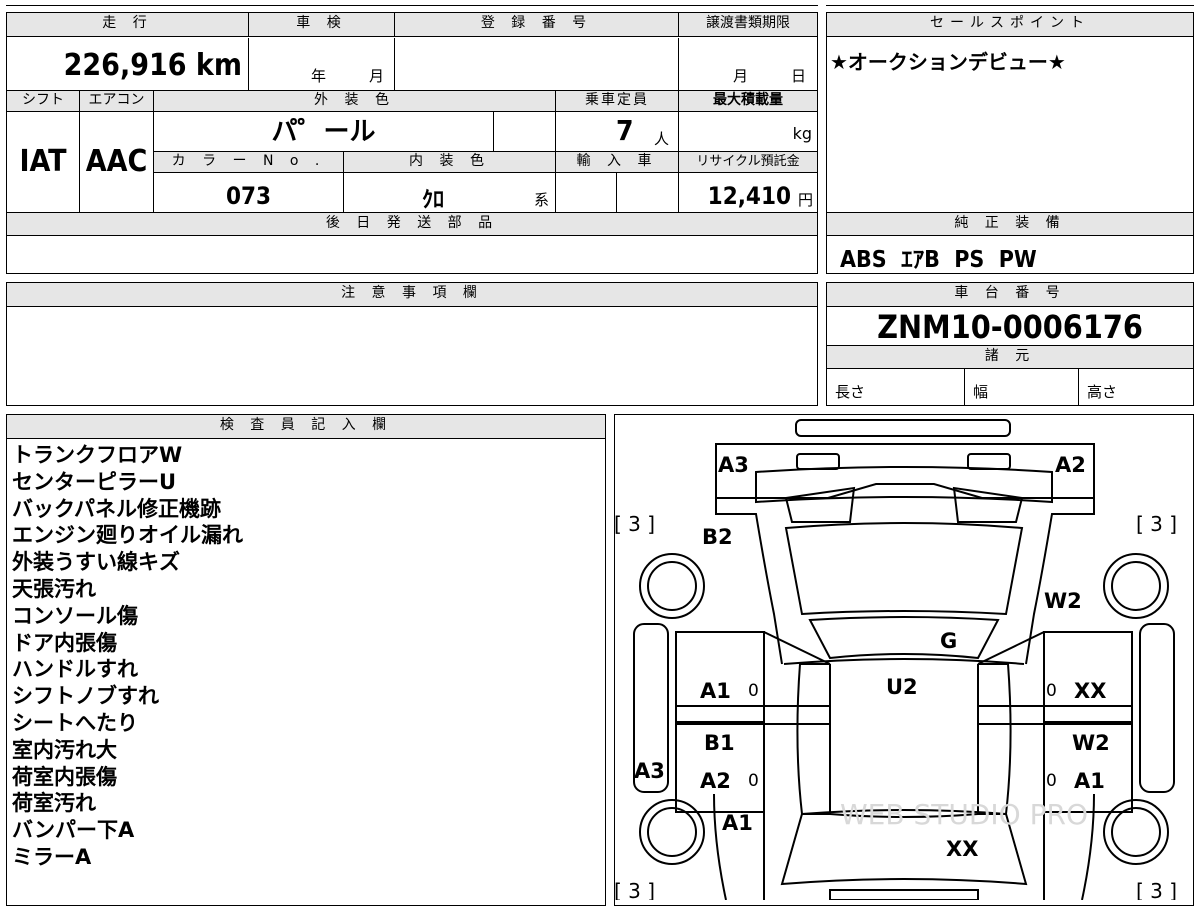 This screenshot has height=906, width=1200. I want to click on inspection-year-unit: 年, so click(319, 76).